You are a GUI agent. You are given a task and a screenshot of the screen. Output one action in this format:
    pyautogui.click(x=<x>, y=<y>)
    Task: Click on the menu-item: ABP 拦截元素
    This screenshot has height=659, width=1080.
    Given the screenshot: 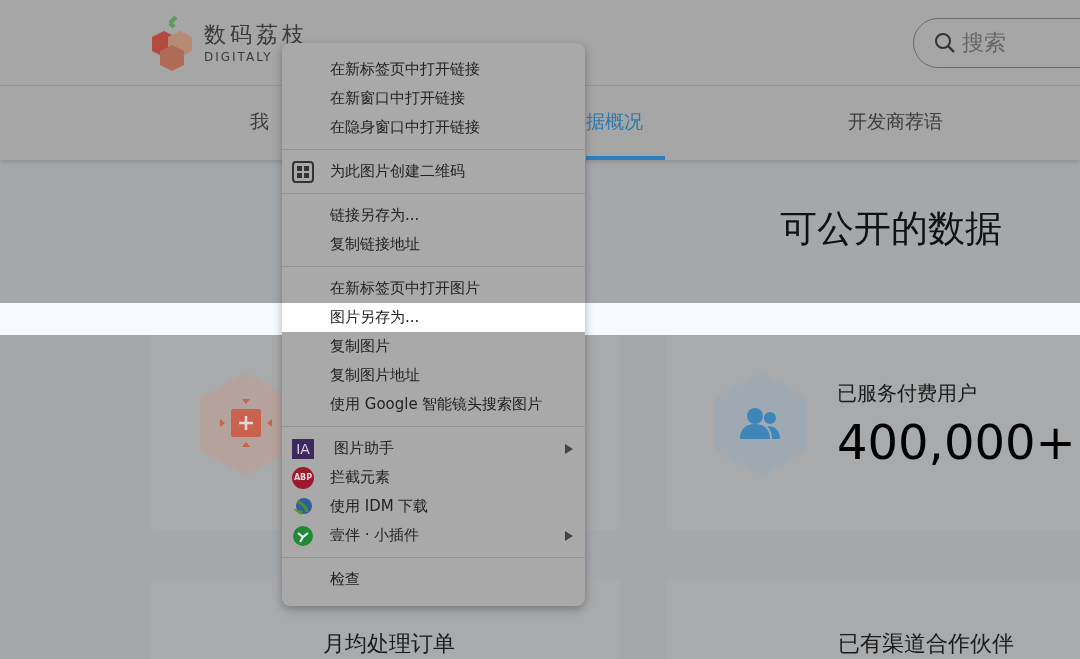 What is the action you would take?
    pyautogui.click(x=433, y=477)
    